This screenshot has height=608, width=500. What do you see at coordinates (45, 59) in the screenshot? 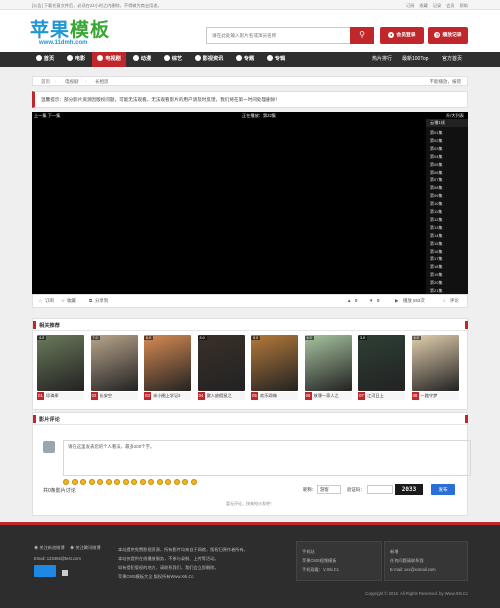
I see `nav-home: 首页` at bounding box center [45, 59].